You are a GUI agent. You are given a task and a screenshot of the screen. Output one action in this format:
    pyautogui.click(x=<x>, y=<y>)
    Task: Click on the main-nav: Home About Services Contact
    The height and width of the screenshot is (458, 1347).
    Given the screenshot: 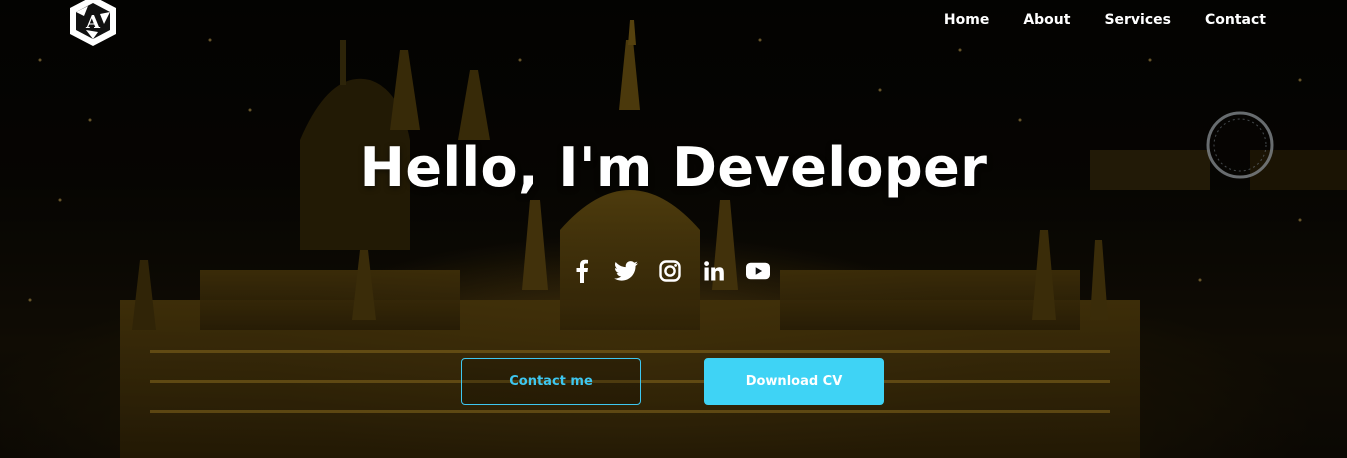 What is the action you would take?
    pyautogui.click(x=1105, y=20)
    